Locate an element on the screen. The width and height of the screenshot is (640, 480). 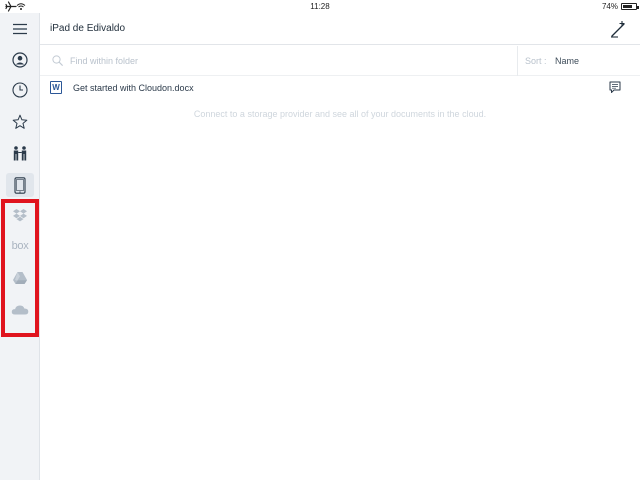
shared-people-icon is located at coordinates (20, 153).